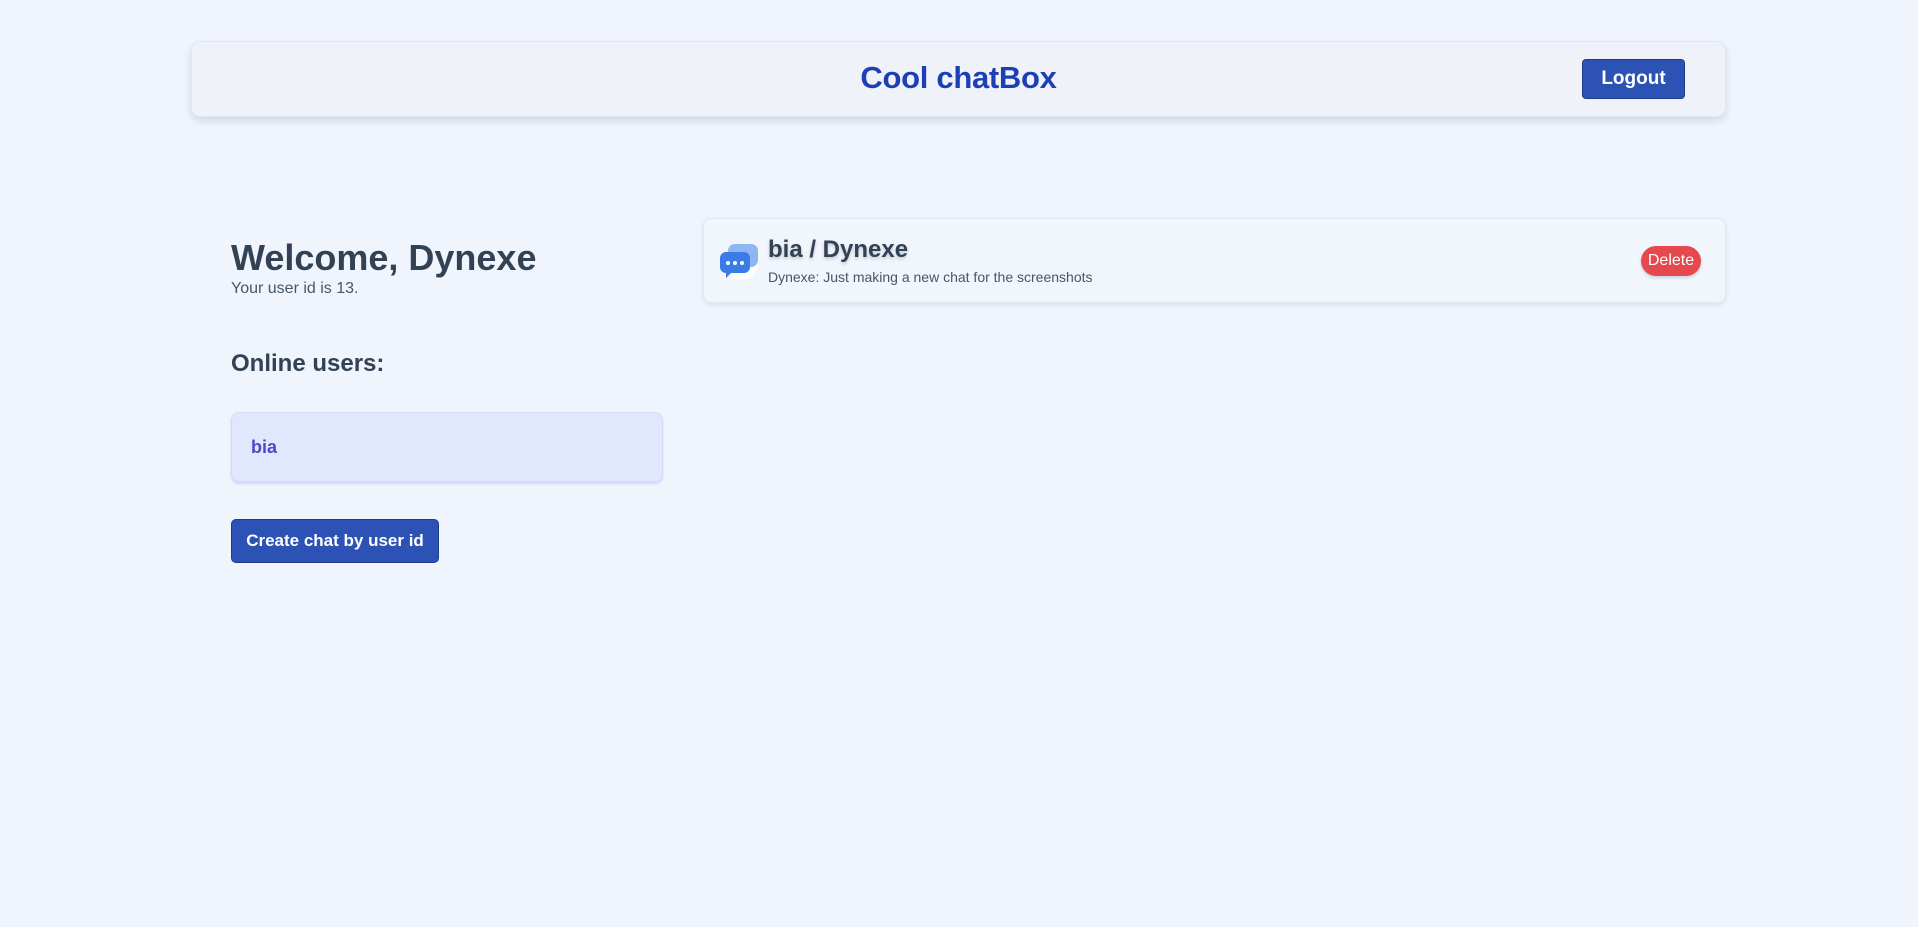 The height and width of the screenshot is (927, 1918). I want to click on create-chat-button: Create chat by user id, so click(335, 541).